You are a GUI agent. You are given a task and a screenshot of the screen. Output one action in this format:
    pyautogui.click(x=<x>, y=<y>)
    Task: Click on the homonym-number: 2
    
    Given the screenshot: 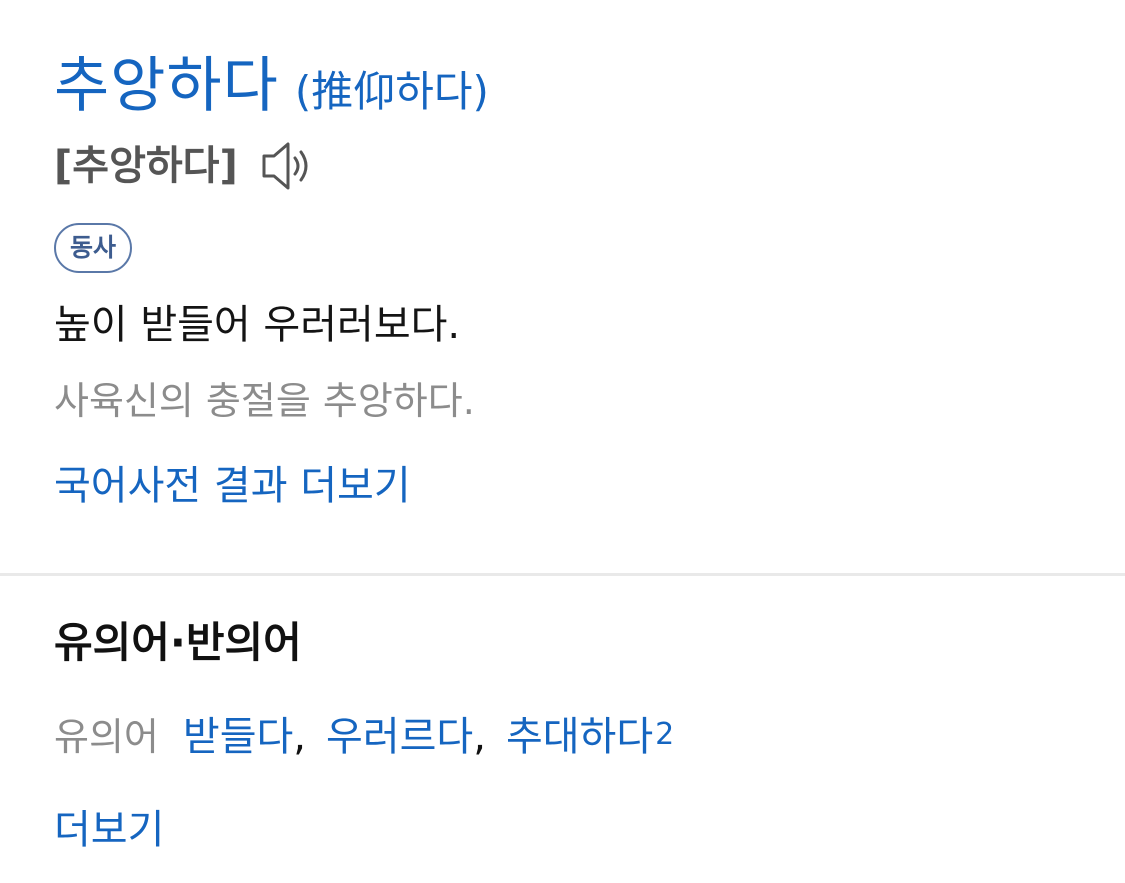 What is the action you would take?
    pyautogui.click(x=665, y=734)
    